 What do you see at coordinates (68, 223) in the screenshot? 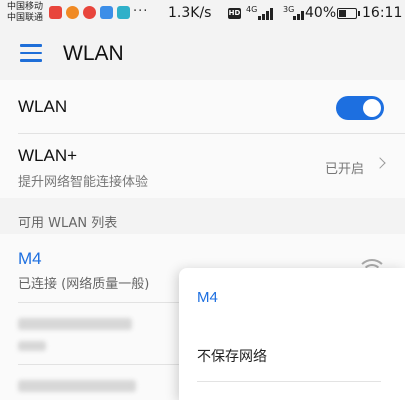
I see `network-list-header: 可用 WLAN 列表` at bounding box center [68, 223].